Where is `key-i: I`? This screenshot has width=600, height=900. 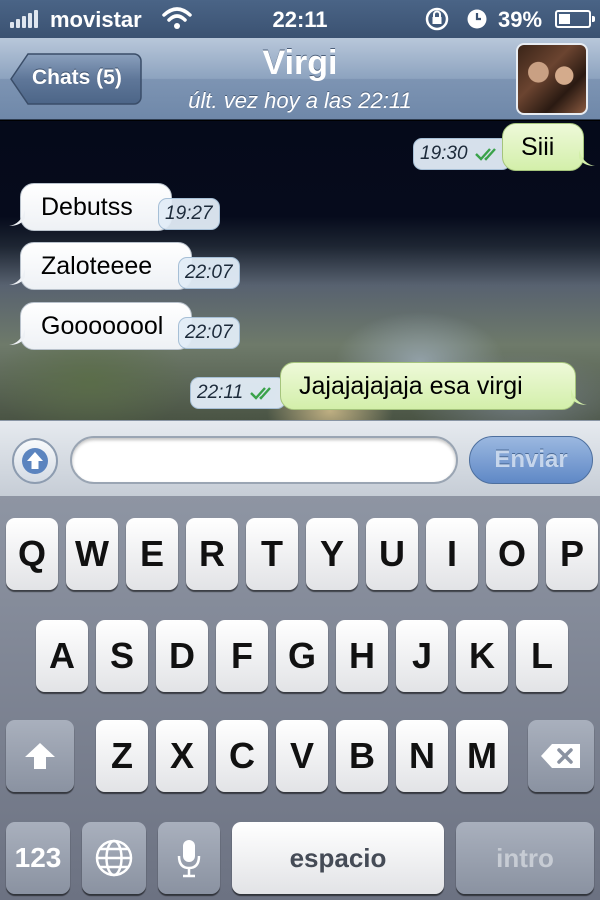
key-i: I is located at coordinates (452, 554).